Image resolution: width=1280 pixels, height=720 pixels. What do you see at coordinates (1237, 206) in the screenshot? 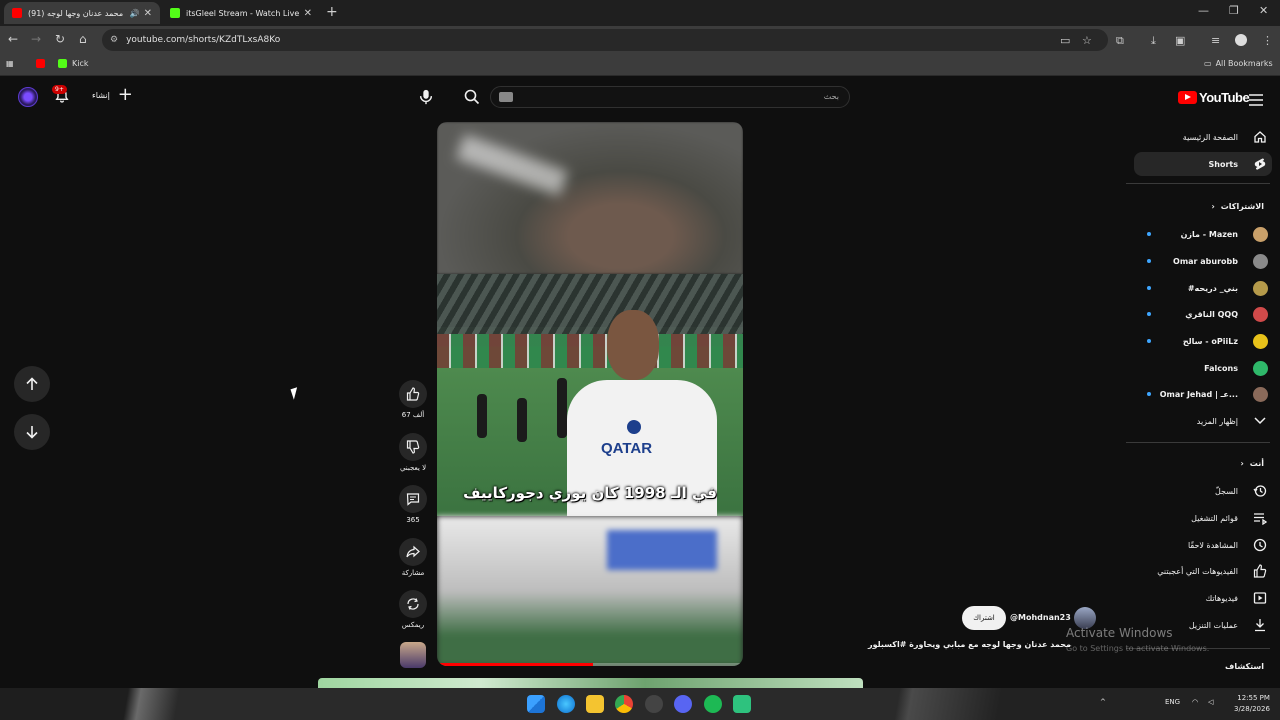
I see `subscriptions-header: › الاشتراكات` at bounding box center [1237, 206].